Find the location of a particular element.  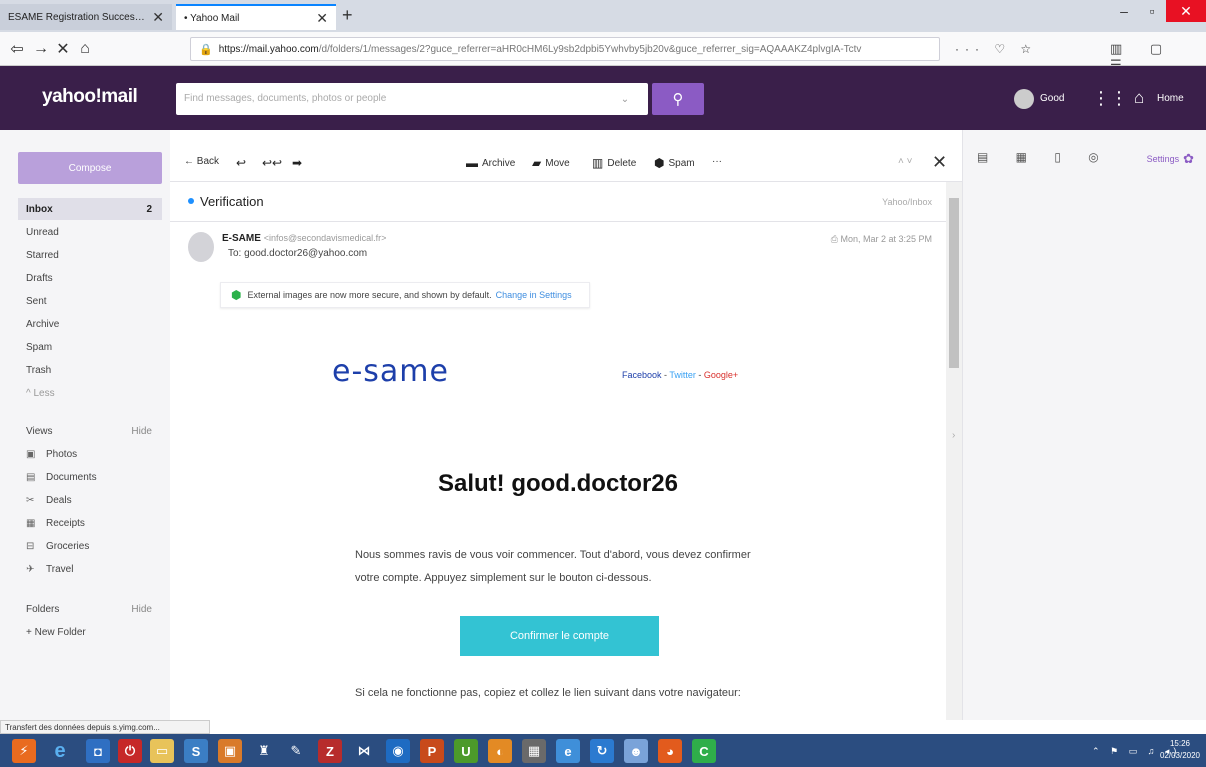

sidebar-item-deals: ✂ Deals is located at coordinates (90, 500).